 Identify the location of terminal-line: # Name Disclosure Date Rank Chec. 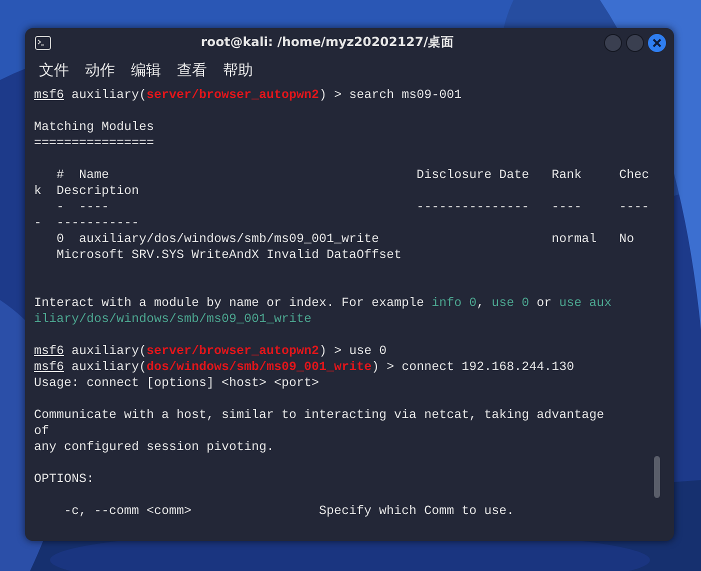
(353, 175).